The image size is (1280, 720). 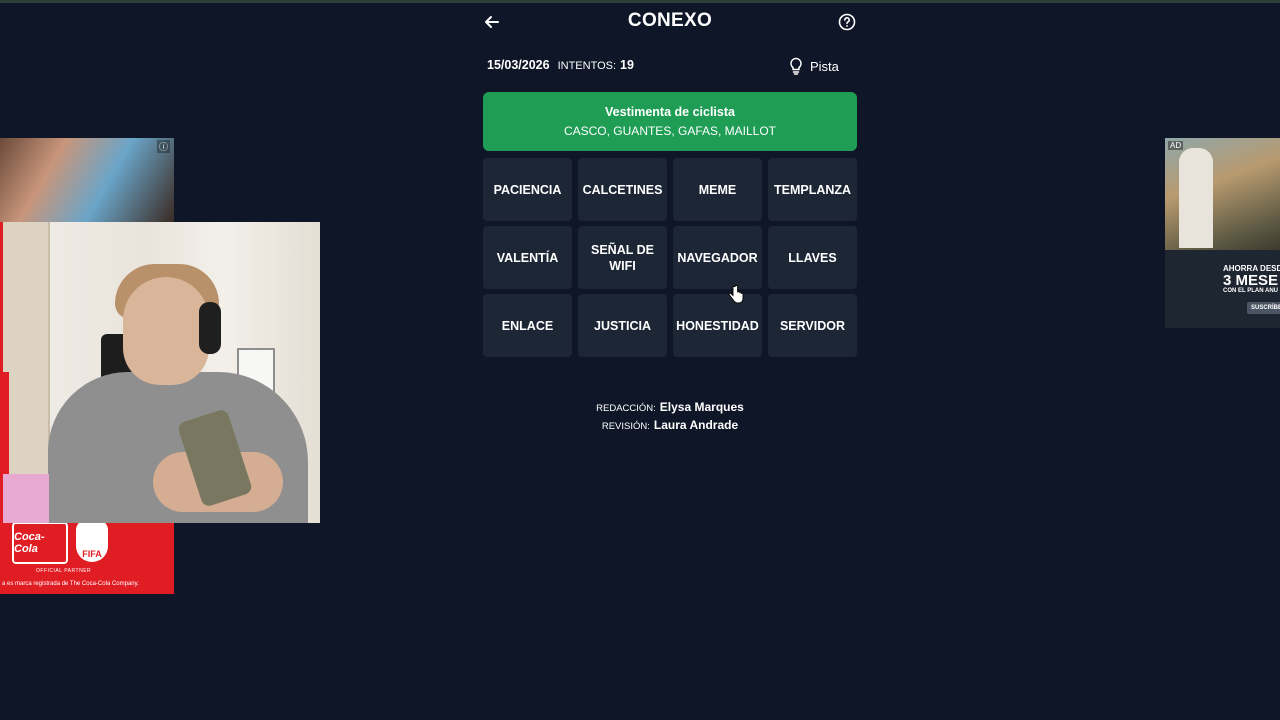 What do you see at coordinates (626, 408) in the screenshot?
I see `editor-label: REDACCIÓN:` at bounding box center [626, 408].